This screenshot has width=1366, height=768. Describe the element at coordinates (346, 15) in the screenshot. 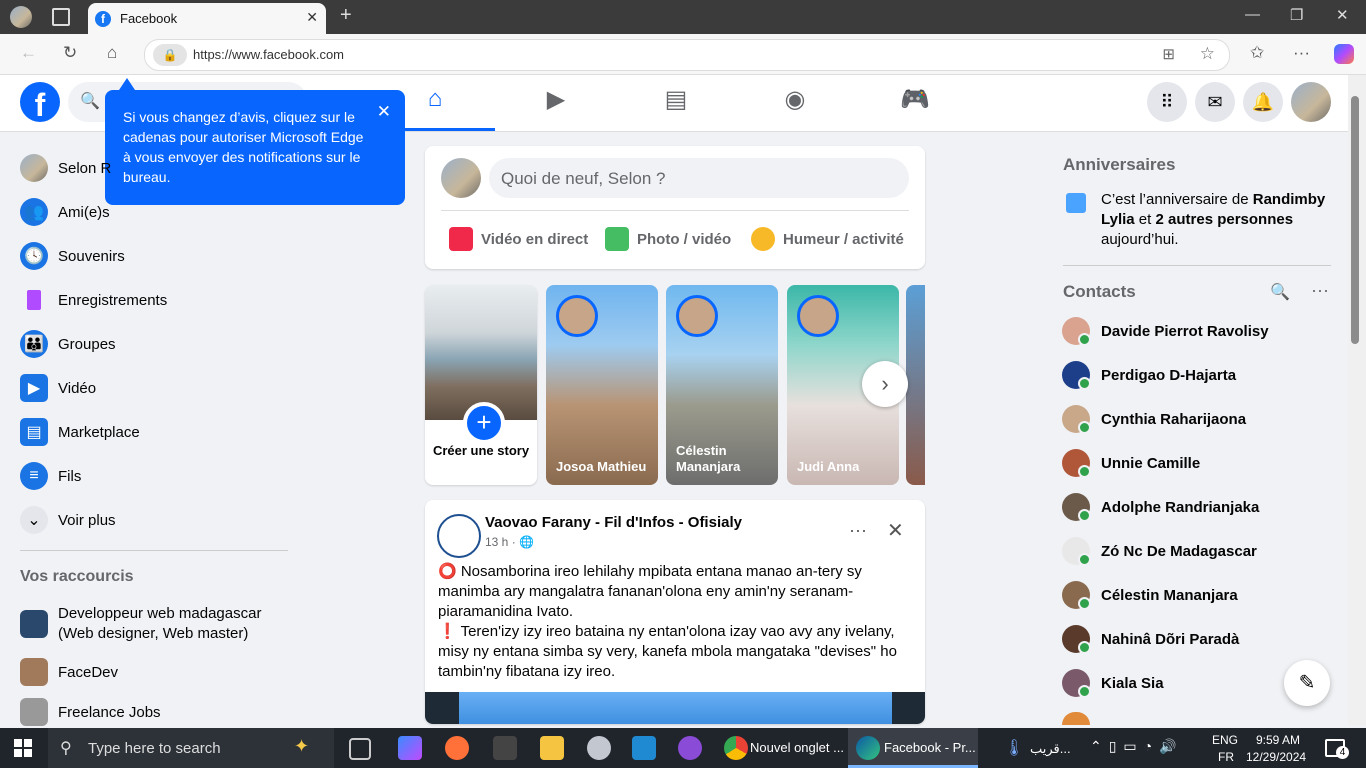

I see `new-tab-icon: +` at that location.